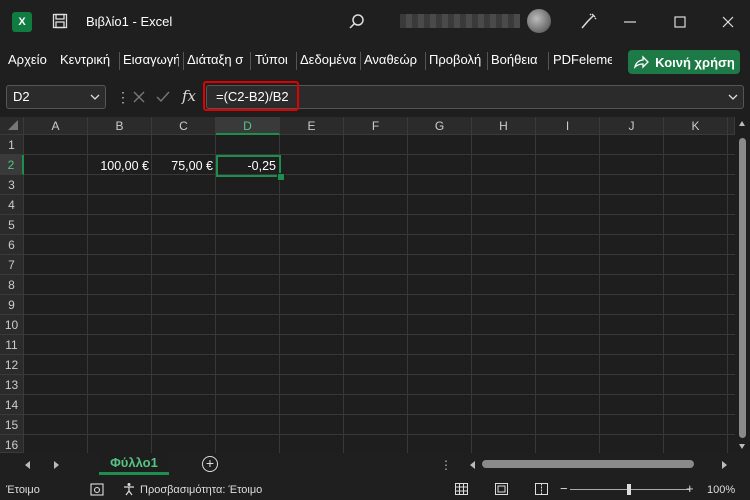  Describe the element at coordinates (696, 126) in the screenshot. I see `column-header-k: K` at that location.